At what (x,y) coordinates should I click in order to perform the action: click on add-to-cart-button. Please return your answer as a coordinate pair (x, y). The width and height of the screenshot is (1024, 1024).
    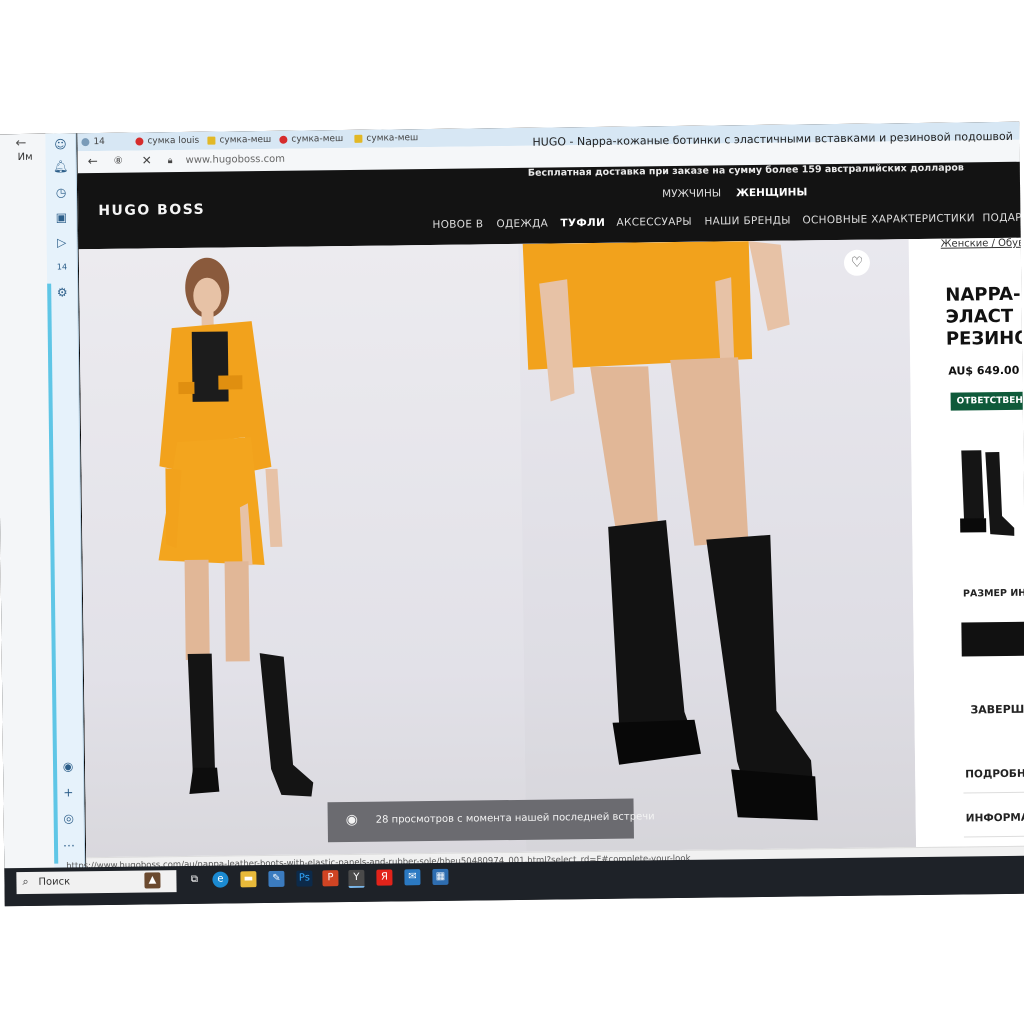
    Looking at the image, I should click on (992, 639).